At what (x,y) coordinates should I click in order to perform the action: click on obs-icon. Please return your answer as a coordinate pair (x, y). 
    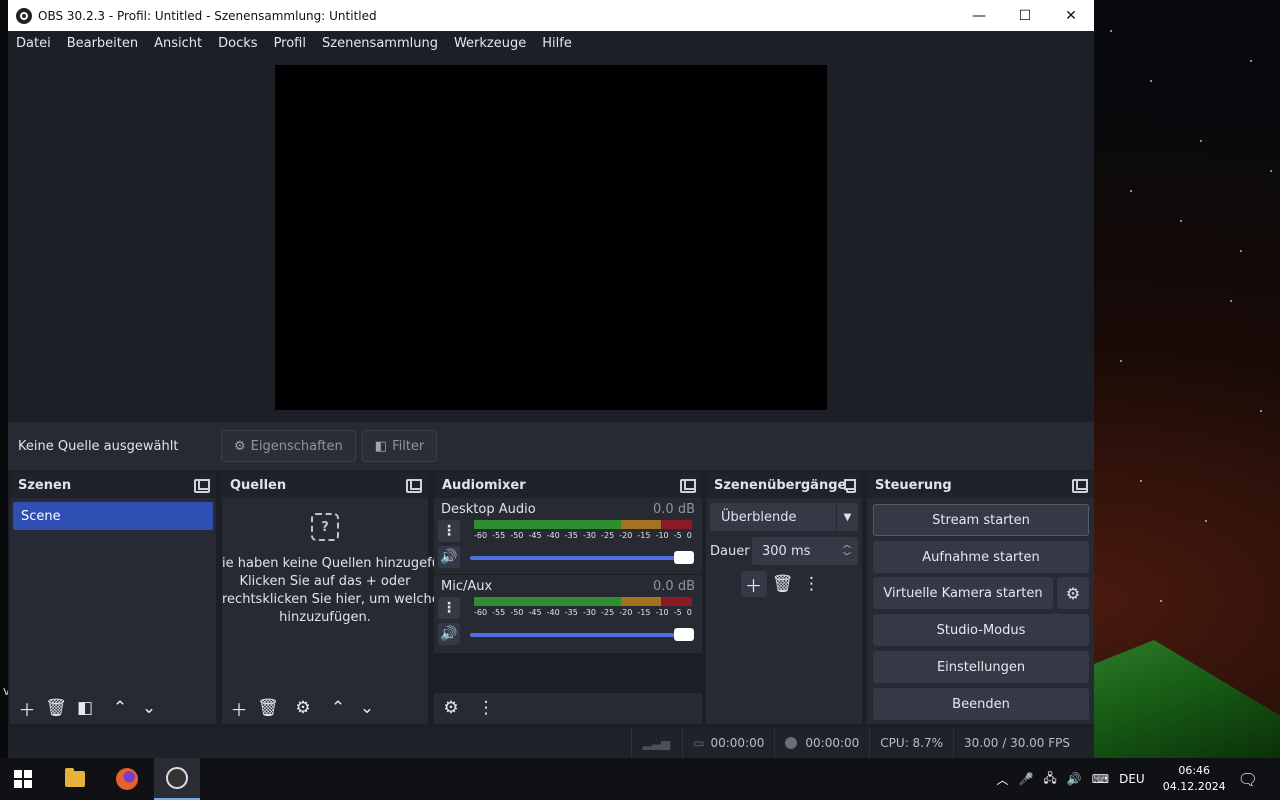
    Looking at the image, I should click on (177, 778).